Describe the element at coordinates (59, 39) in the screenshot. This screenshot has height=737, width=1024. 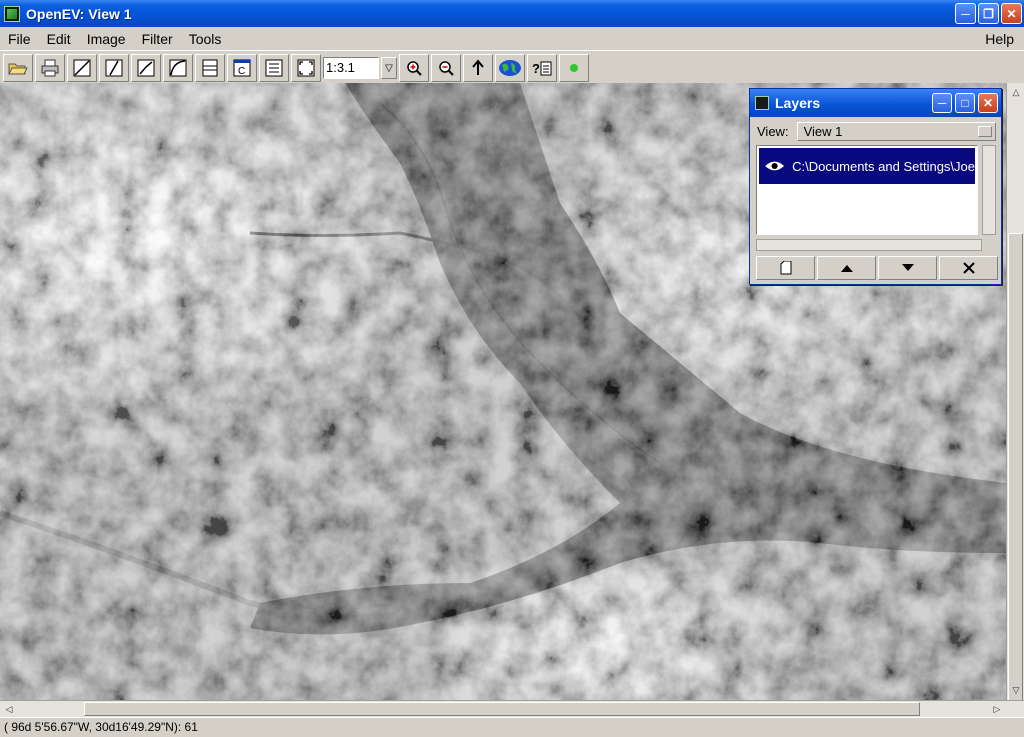
I see `menu-edit: Edit` at that location.